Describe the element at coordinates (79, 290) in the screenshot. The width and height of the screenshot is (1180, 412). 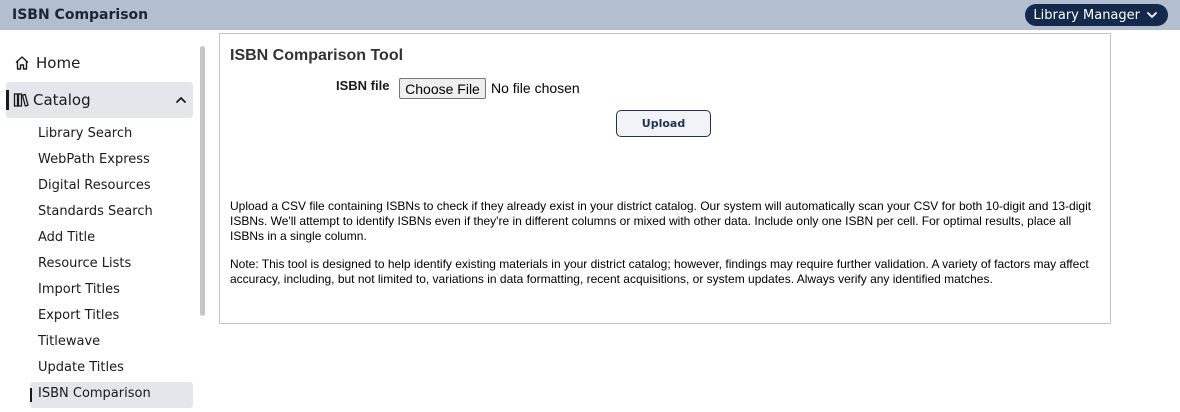
I see `sidebar-item-import-titles: Import Titles` at that location.